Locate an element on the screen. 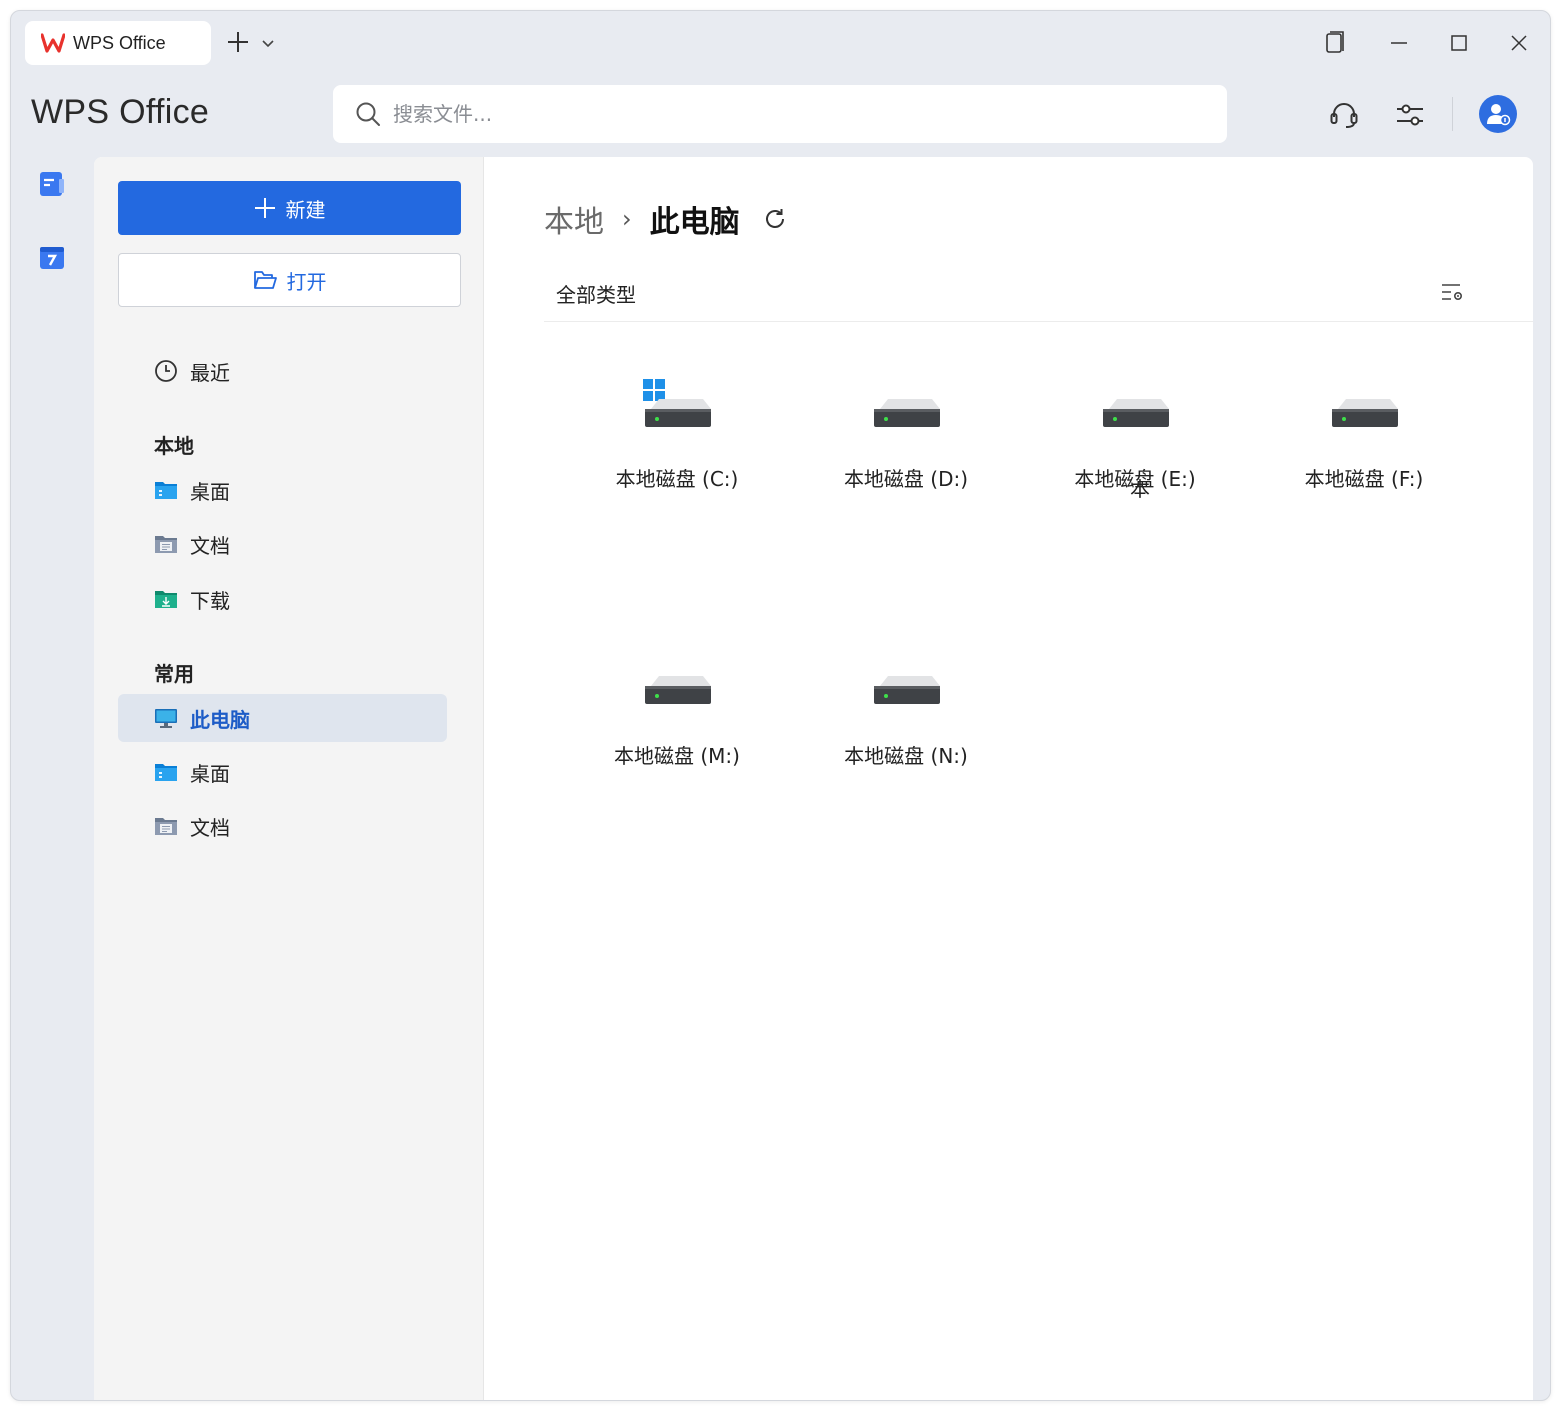 Image resolution: width=1561 pixels, height=1411 pixels. sidebar-item-this-pc: 此电脑 is located at coordinates (282, 718).